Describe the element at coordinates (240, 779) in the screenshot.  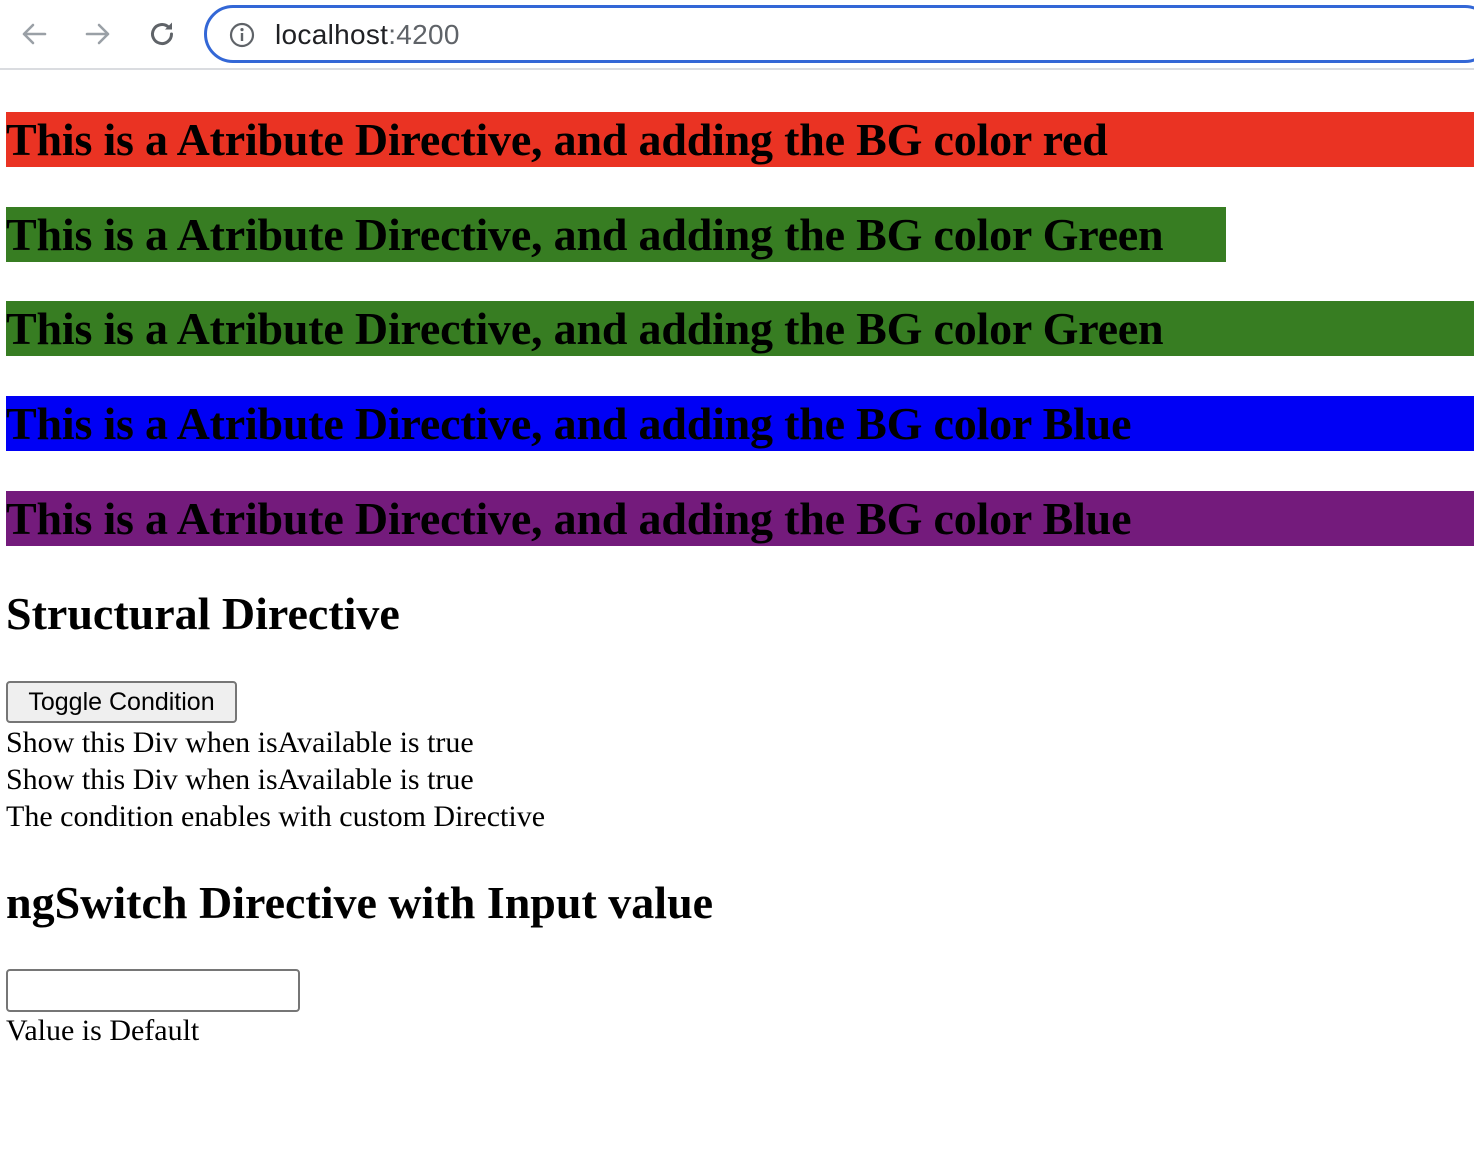
I see `available-text-2: Show this Div when isAvailable is true` at that location.